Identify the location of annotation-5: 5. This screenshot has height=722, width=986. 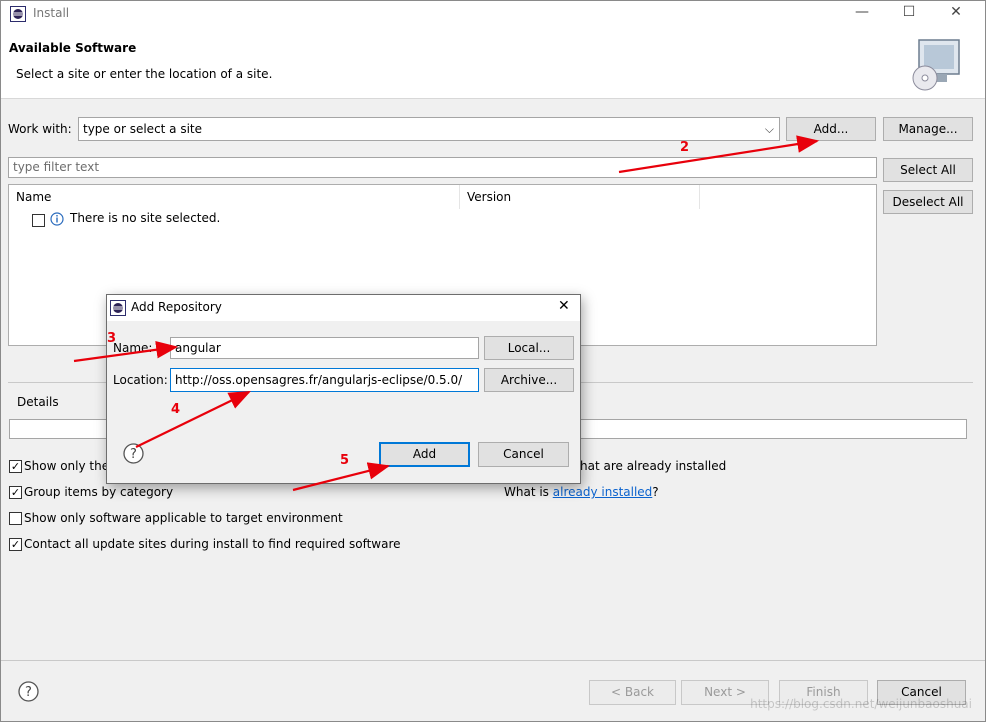
(345, 460).